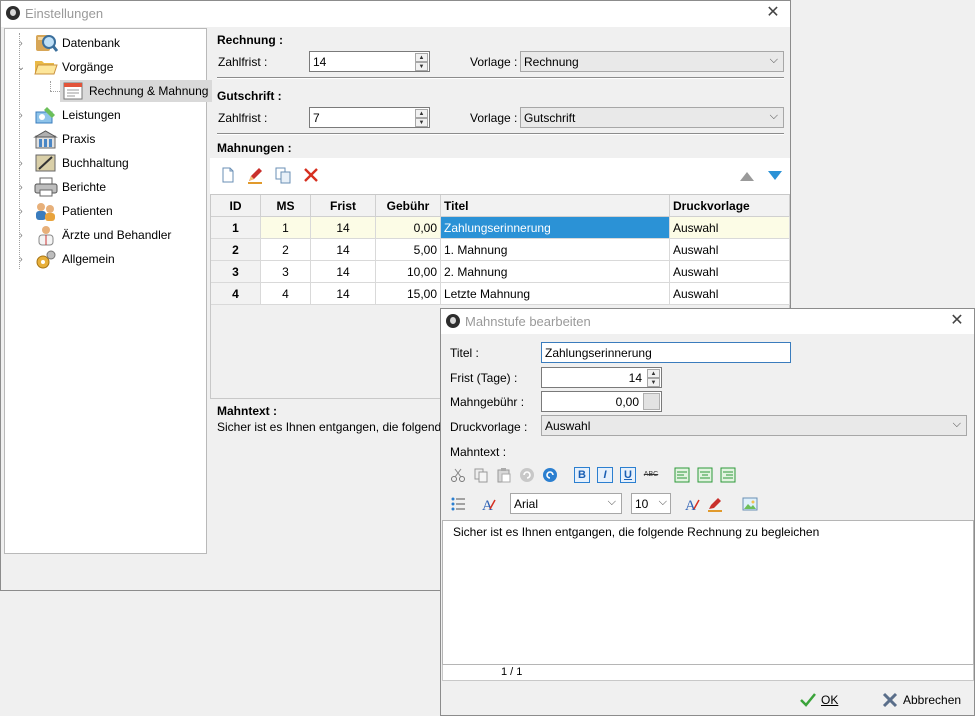 This screenshot has height=716, width=975. I want to click on table-row-id: 4, so click(236, 294).